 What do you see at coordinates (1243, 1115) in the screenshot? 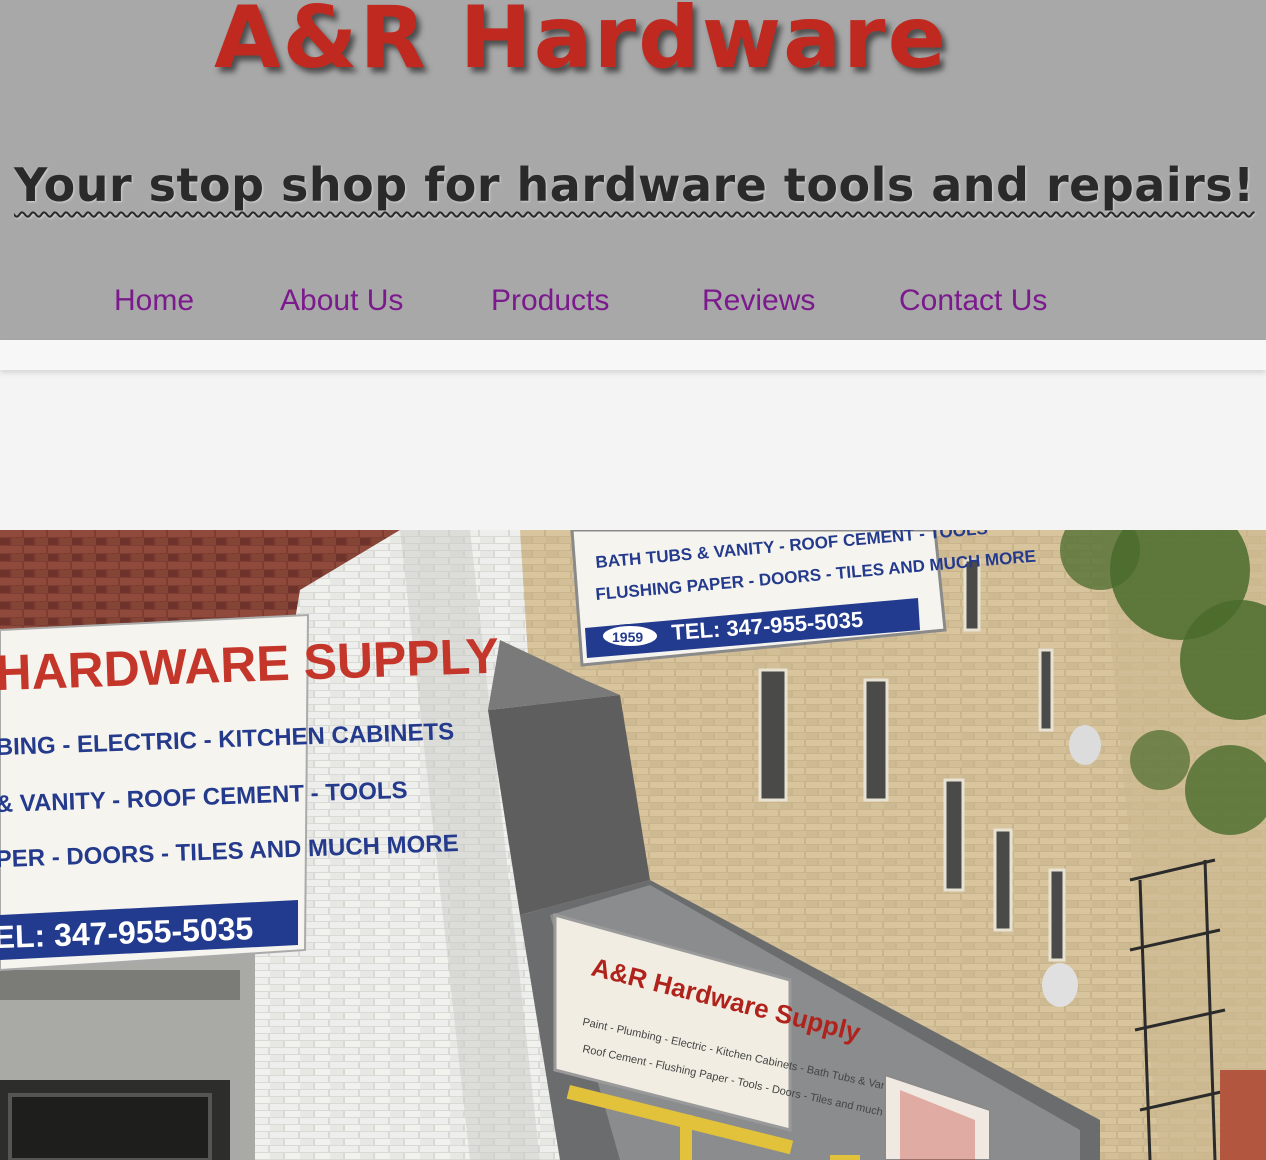
I see `neighbor-roof` at bounding box center [1243, 1115].